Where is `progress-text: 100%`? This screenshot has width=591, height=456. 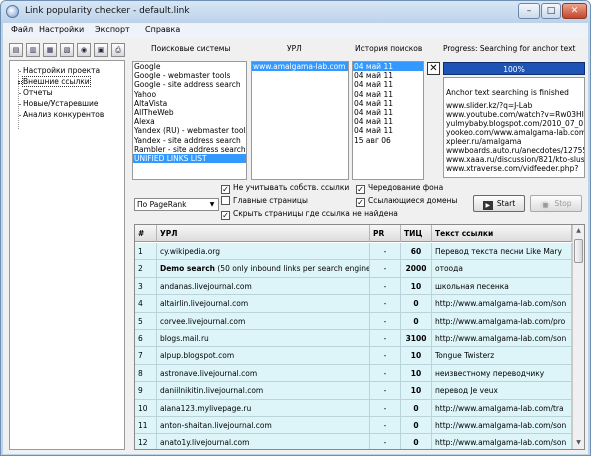
progress-text: 100% is located at coordinates (514, 69).